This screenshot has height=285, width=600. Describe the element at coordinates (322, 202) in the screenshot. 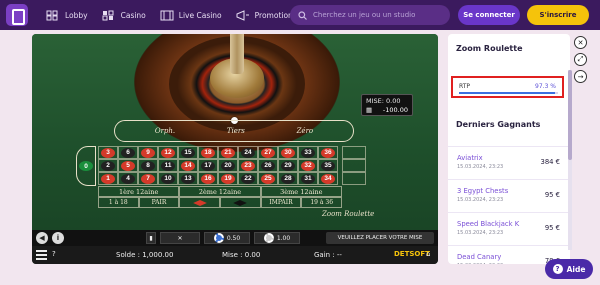

I see `bet-19-36: 19 à 36` at that location.